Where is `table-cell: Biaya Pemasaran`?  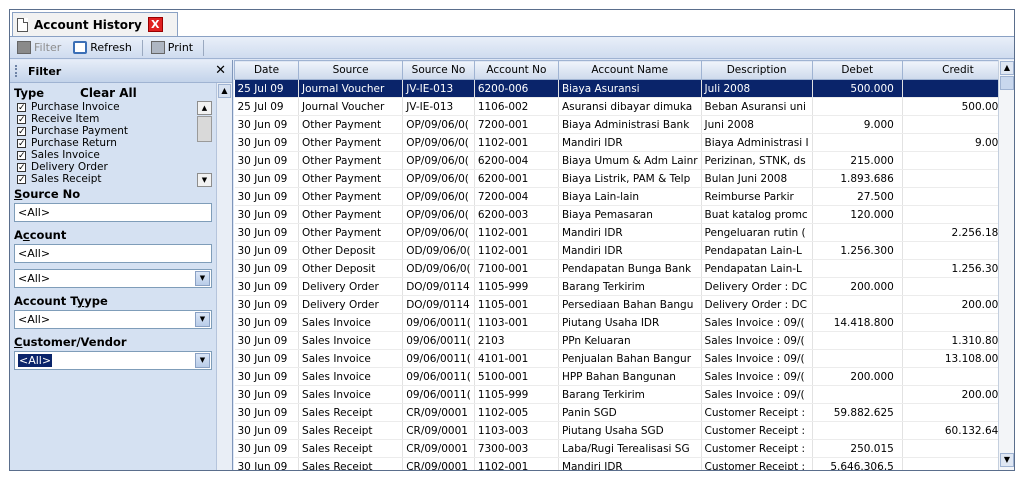 table-cell: Biaya Pemasaran is located at coordinates (630, 214).